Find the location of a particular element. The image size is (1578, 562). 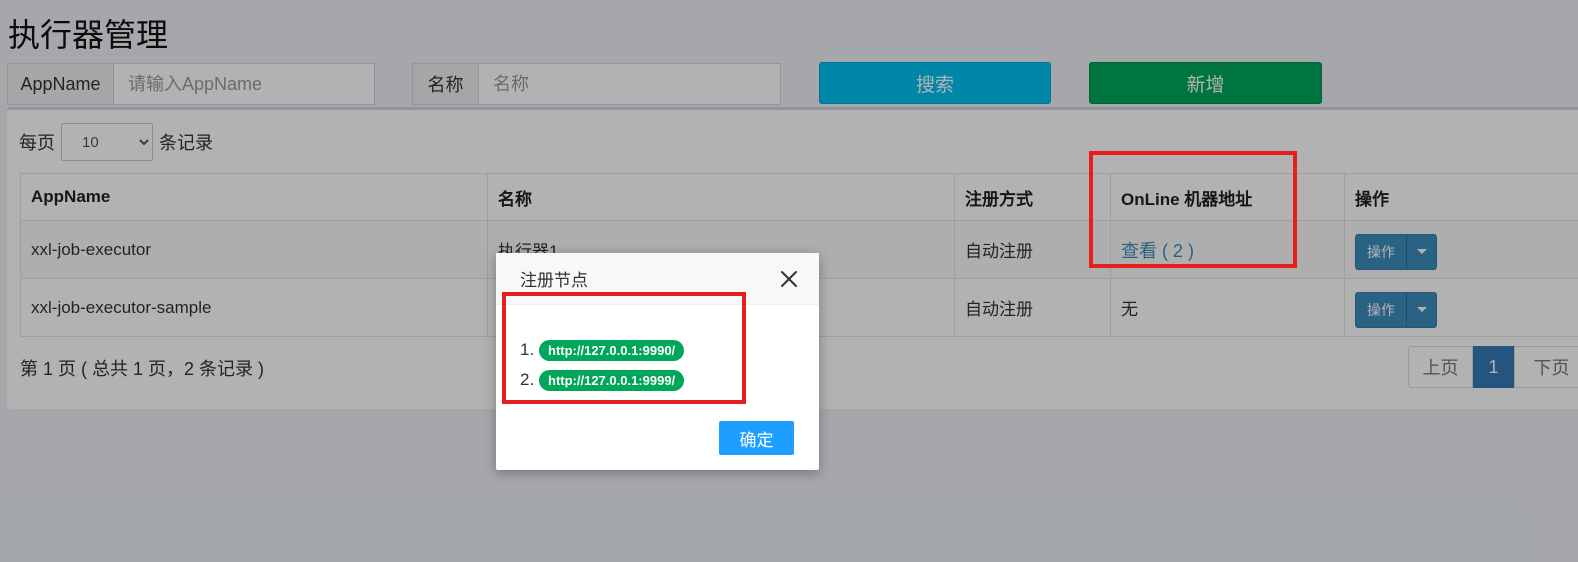

highlight-node-list is located at coordinates (624, 348).